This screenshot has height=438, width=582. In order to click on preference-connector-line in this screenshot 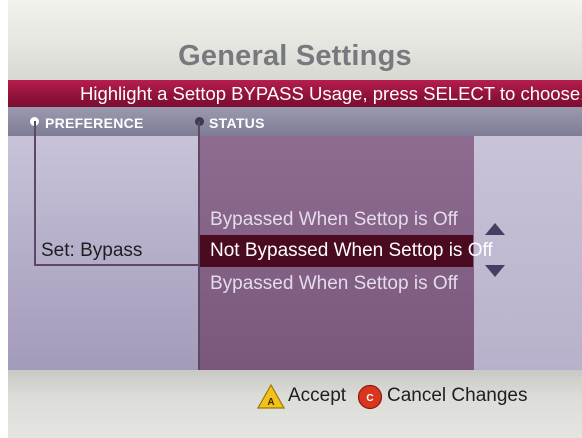, I will do `click(35, 193)`.